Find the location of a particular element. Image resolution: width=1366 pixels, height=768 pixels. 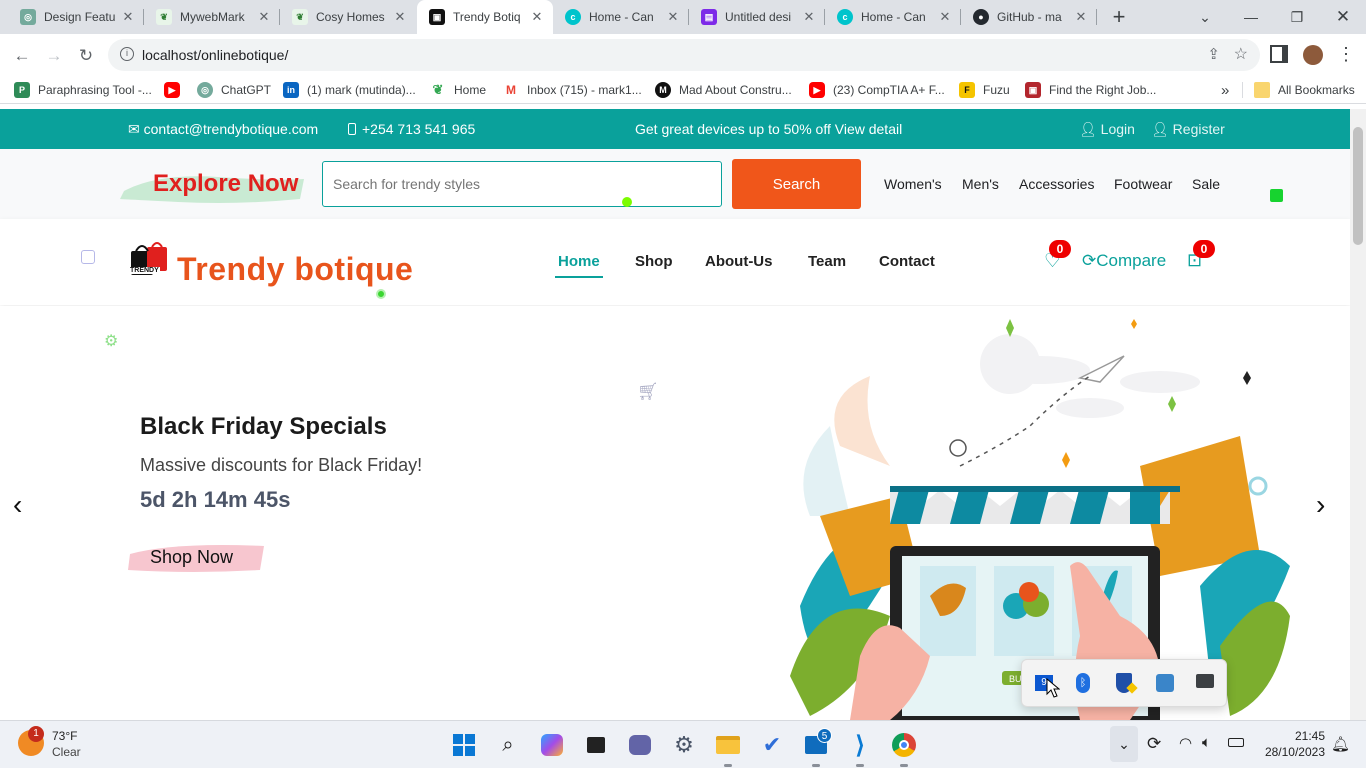

forward-icon: → is located at coordinates (54, 56).